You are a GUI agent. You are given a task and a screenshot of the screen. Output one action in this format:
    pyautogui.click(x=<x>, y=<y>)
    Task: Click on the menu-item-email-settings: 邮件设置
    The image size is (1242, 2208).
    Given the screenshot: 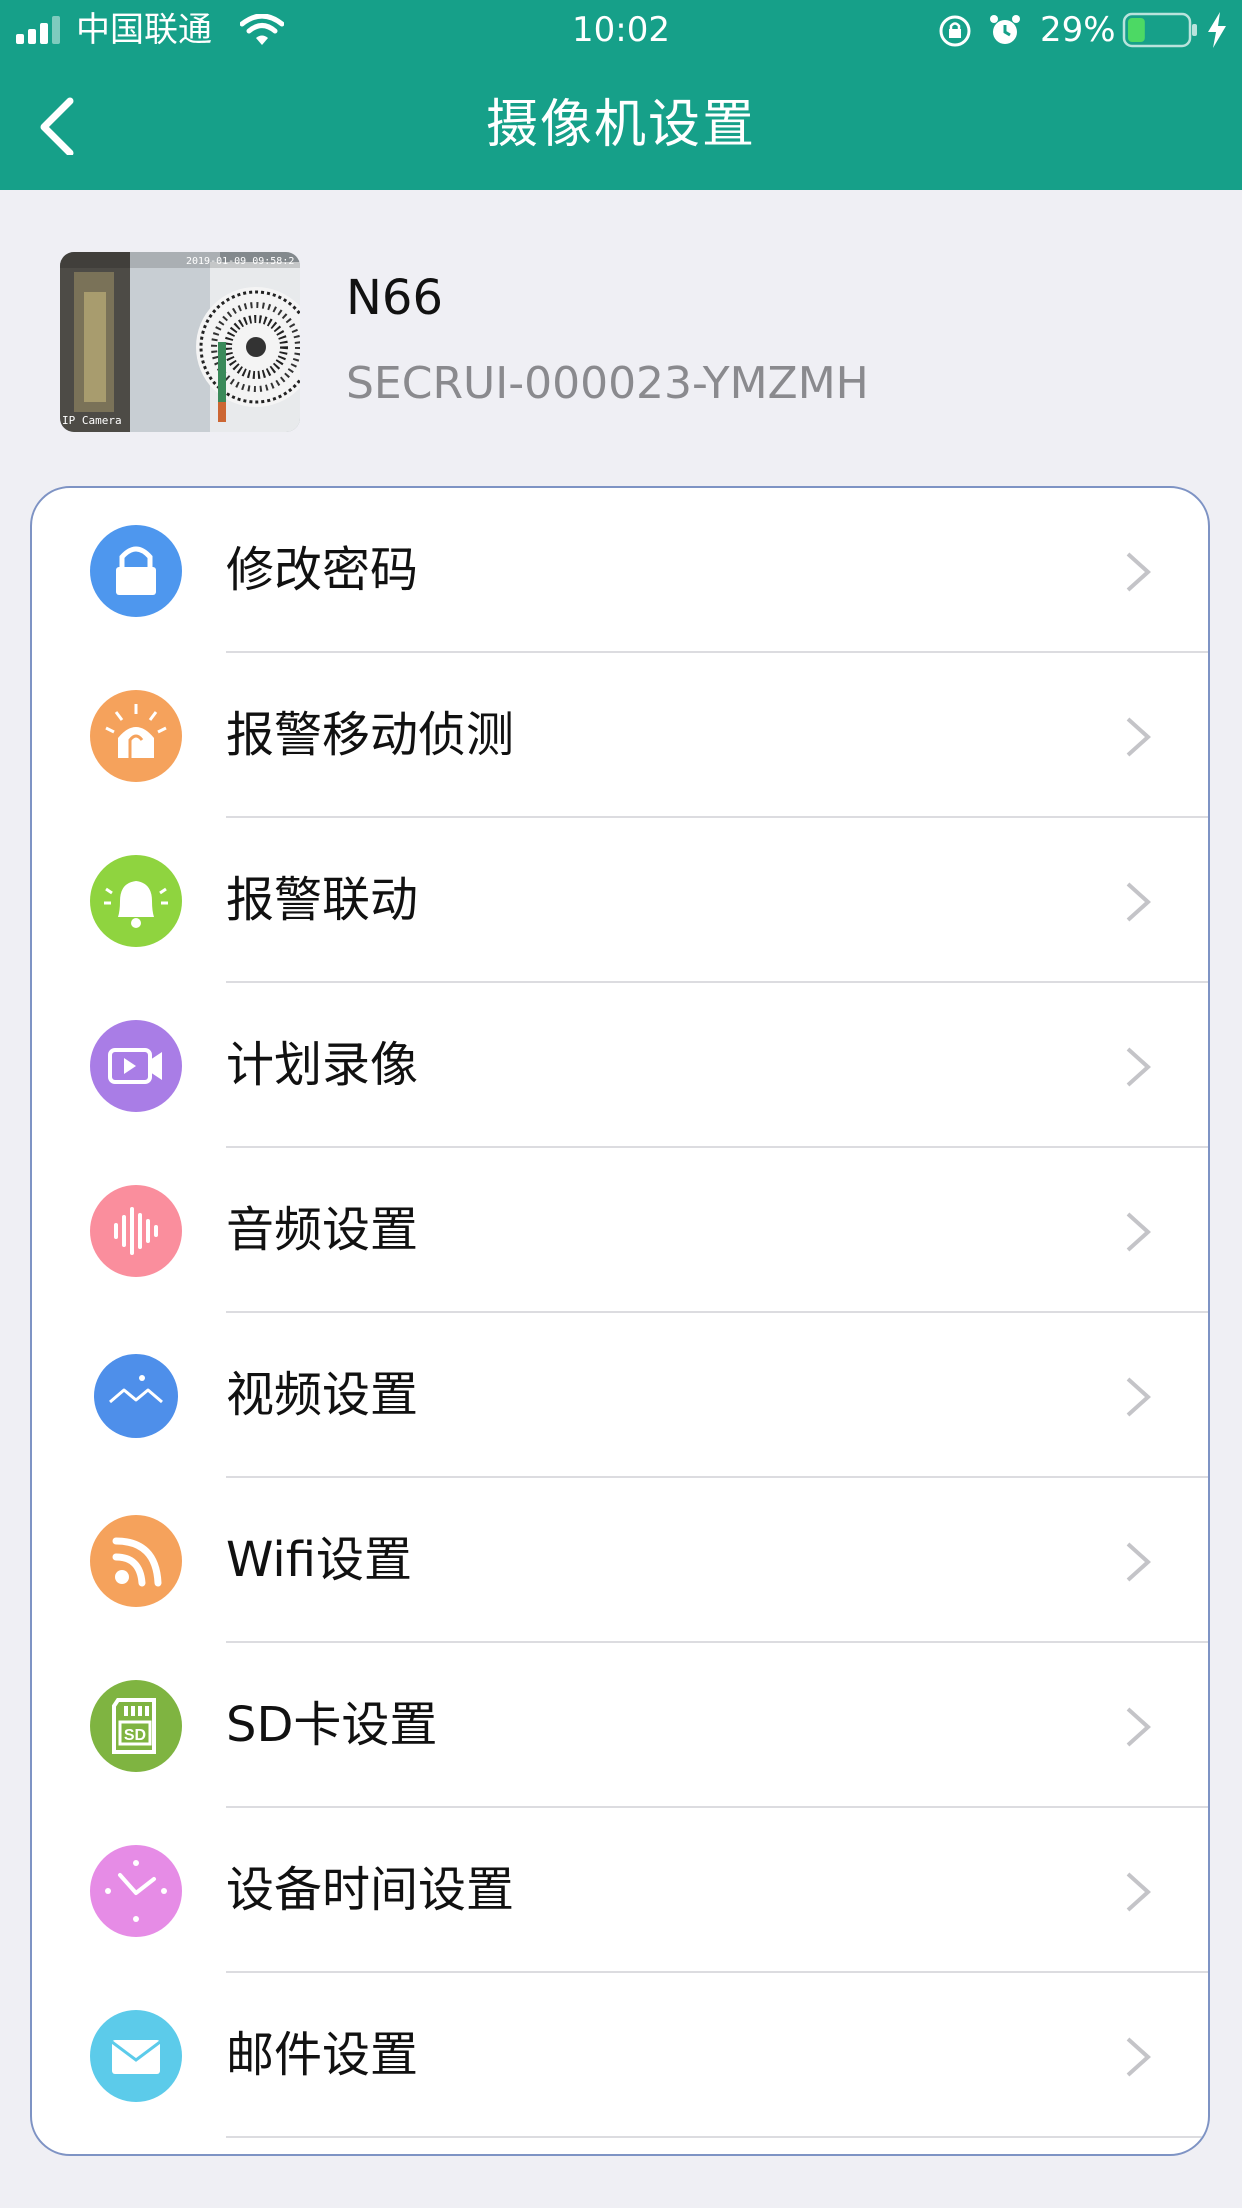 What is the action you would take?
    pyautogui.click(x=620, y=2055)
    